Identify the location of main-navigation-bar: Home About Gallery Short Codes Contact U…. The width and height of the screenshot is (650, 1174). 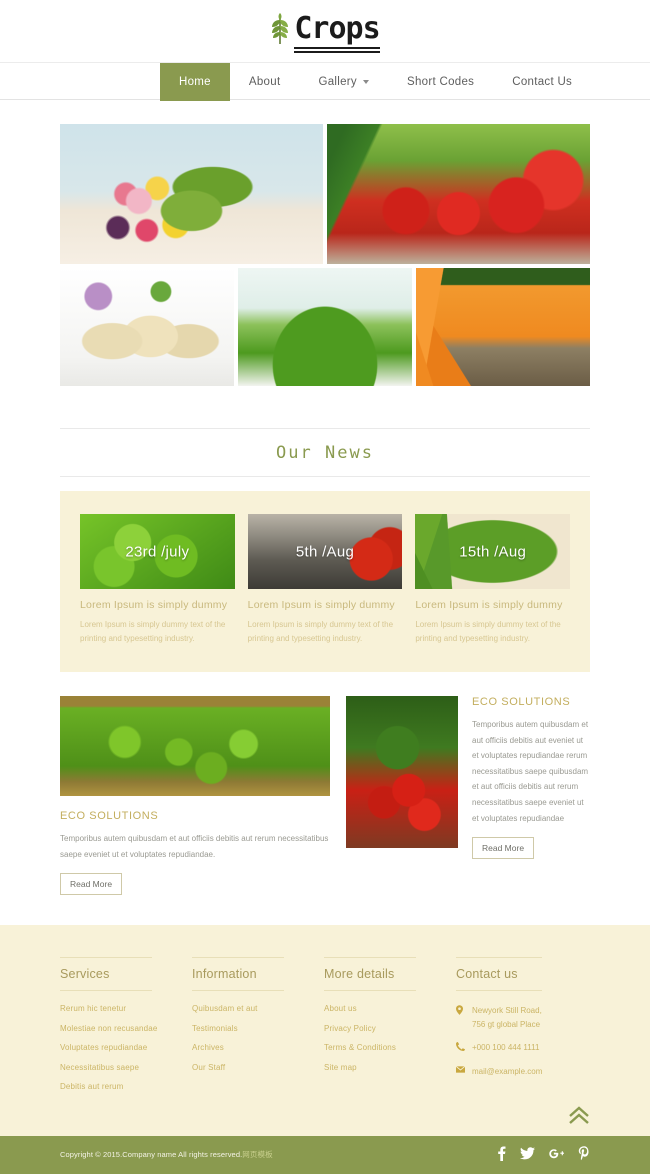
(325, 81).